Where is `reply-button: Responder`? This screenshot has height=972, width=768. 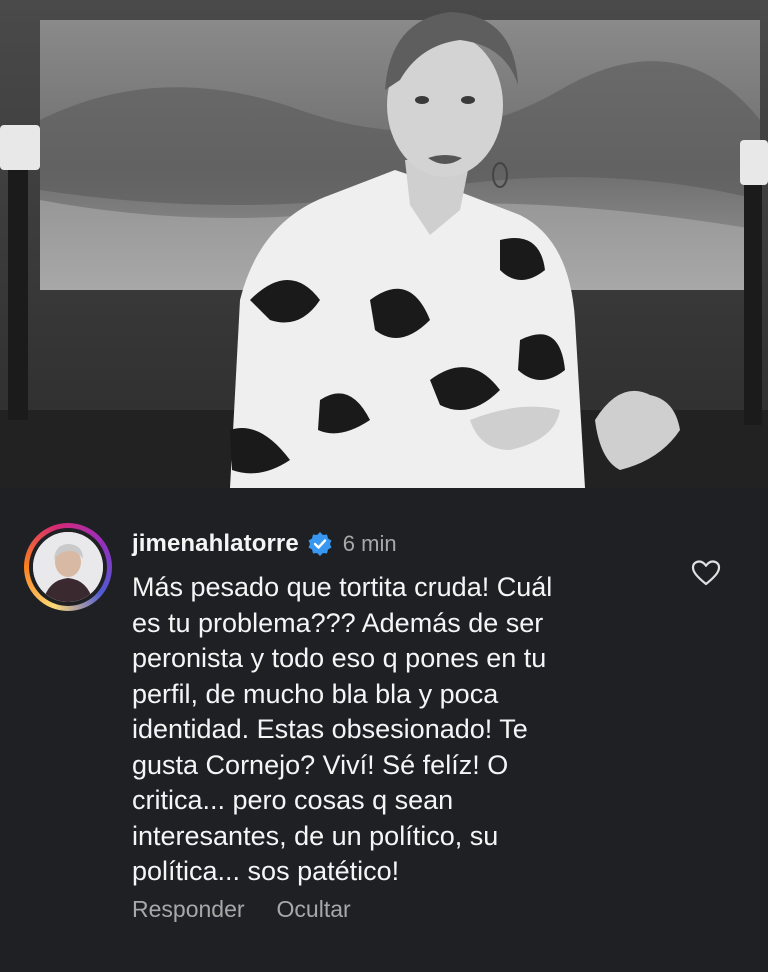 reply-button: Responder is located at coordinates (188, 909).